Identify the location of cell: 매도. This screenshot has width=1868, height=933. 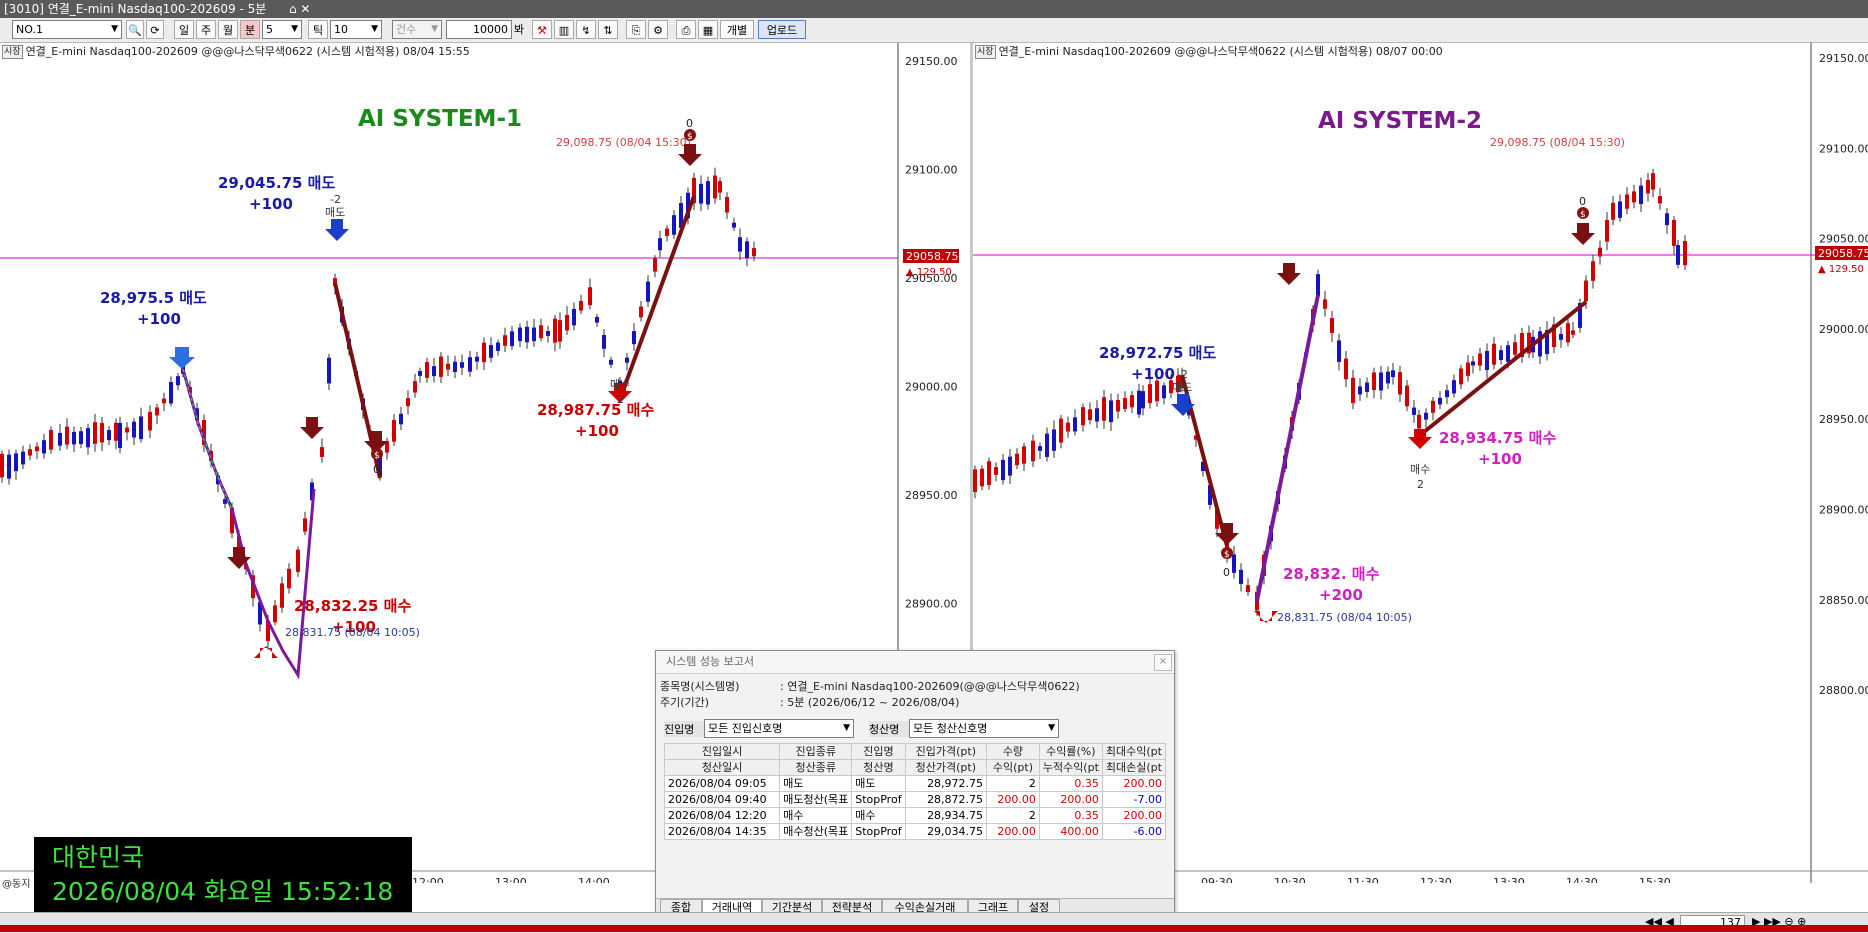
(816, 783).